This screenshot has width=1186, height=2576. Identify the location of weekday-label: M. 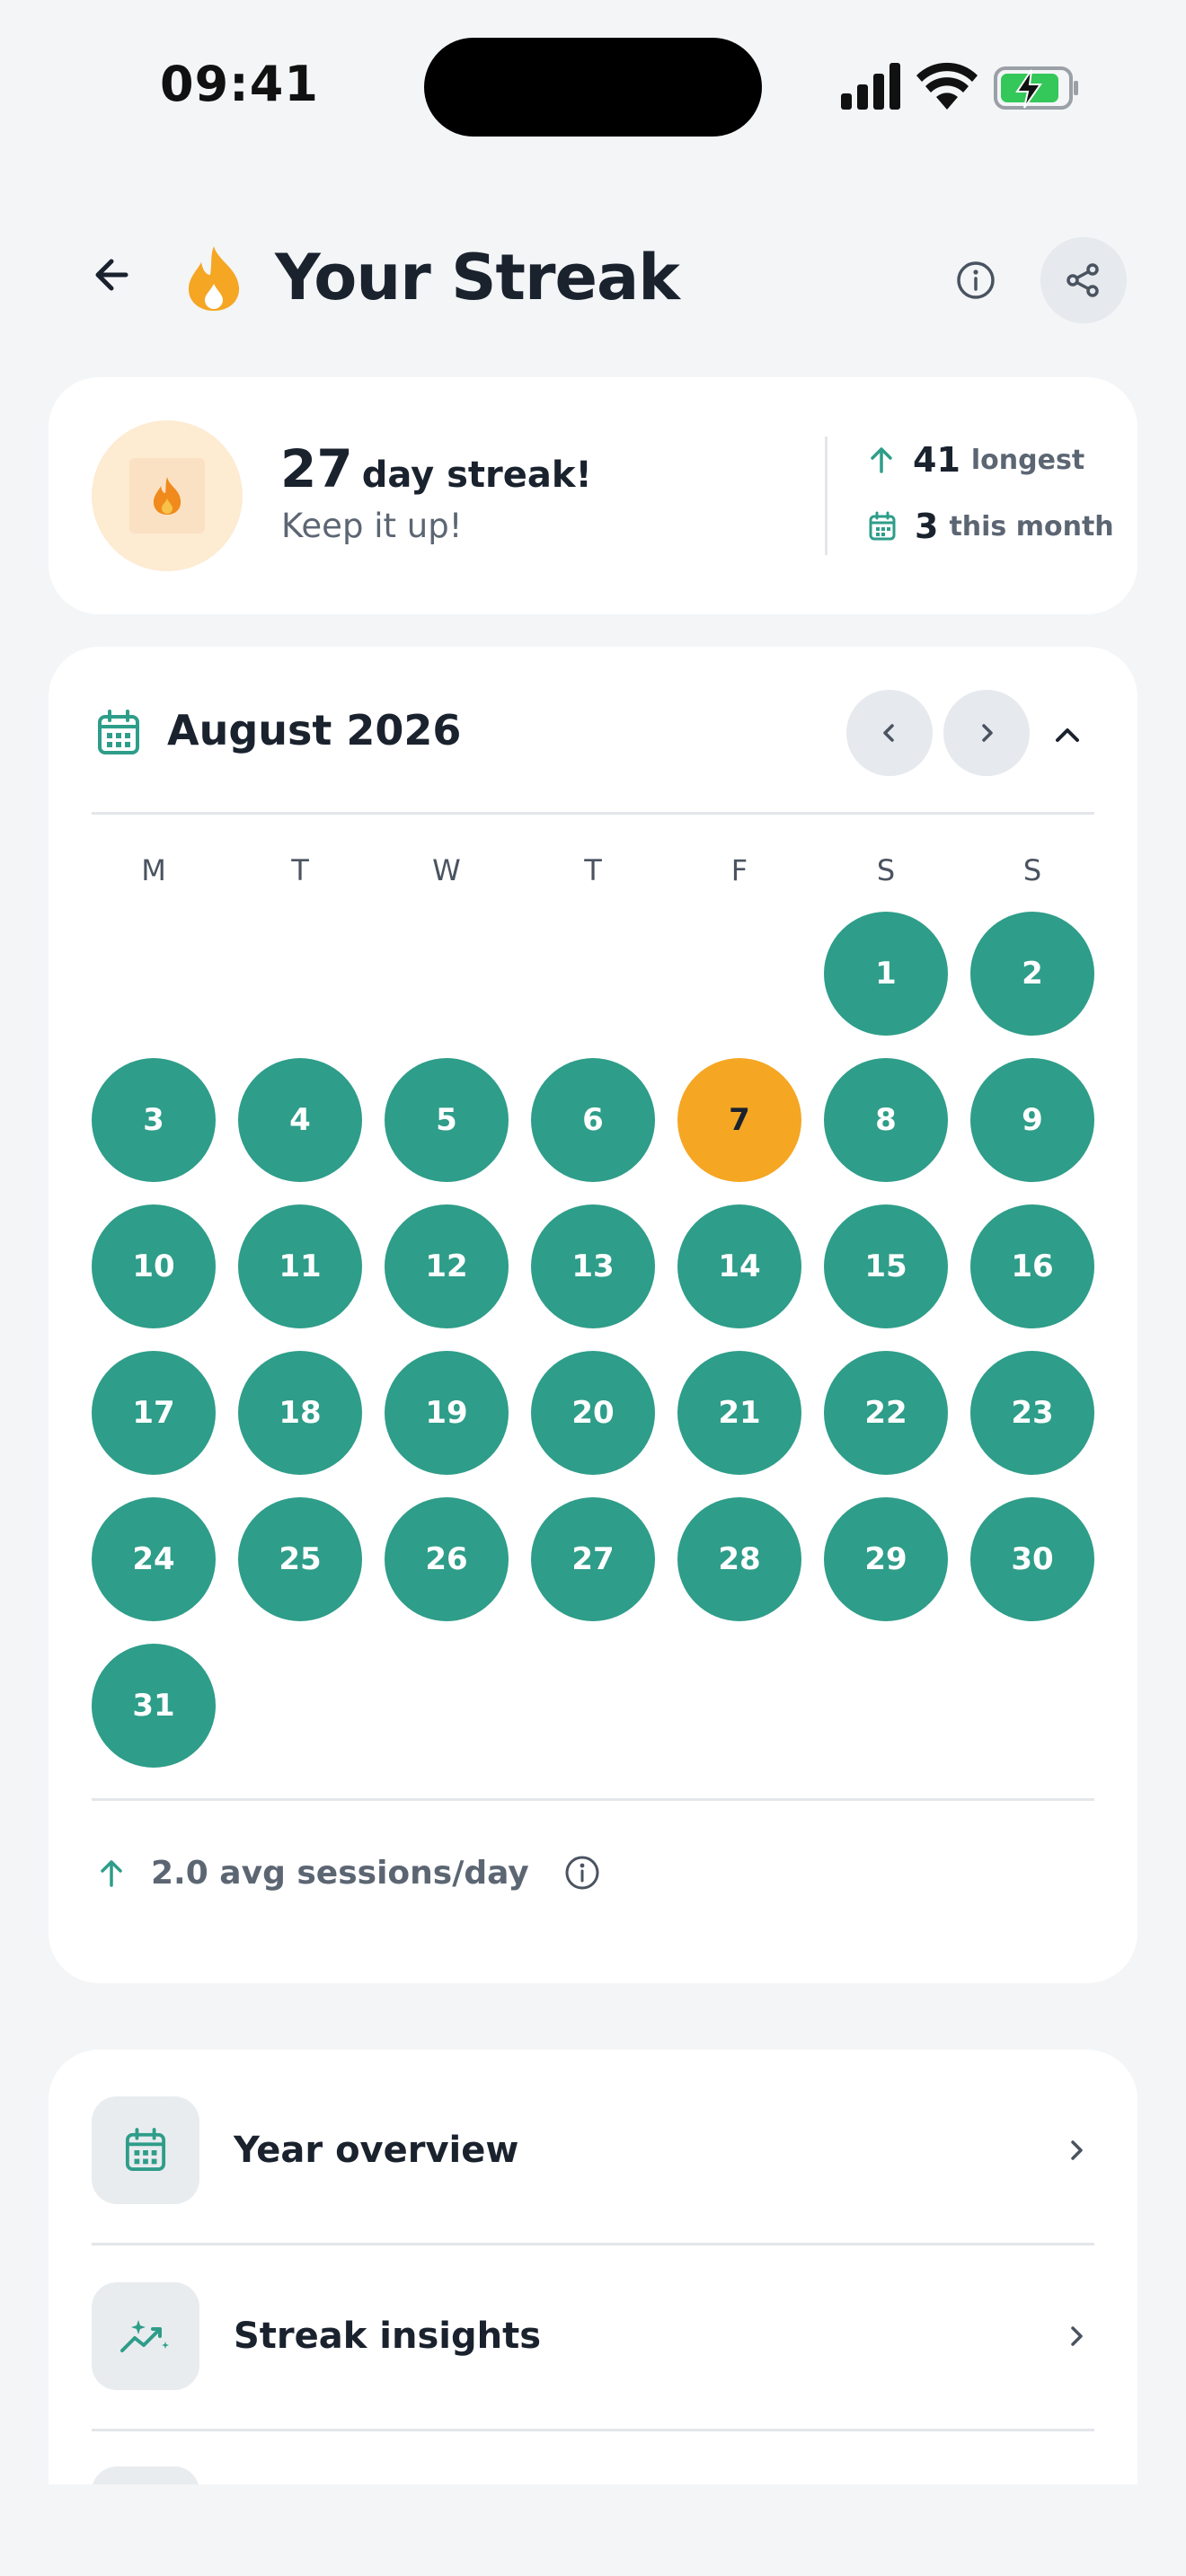
(153, 870).